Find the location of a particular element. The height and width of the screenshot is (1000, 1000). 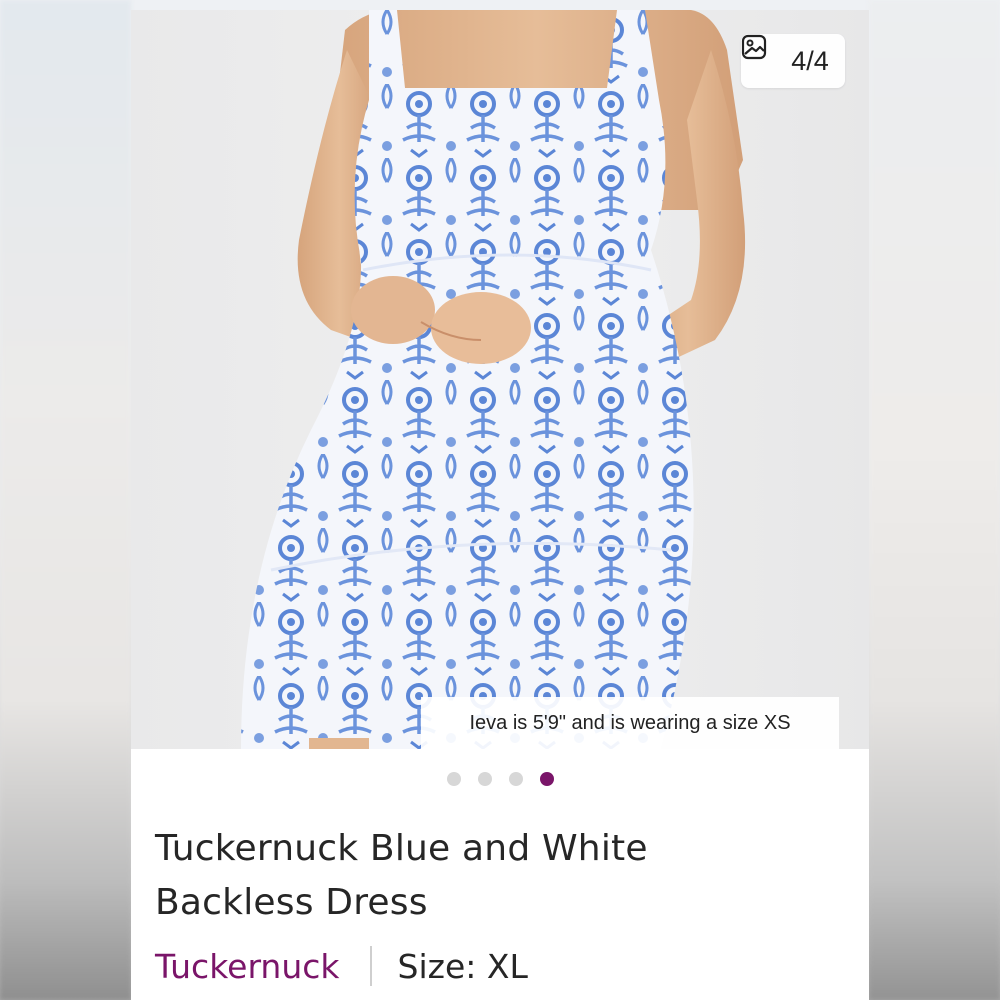

blurred-background-left is located at coordinates (65, 500).